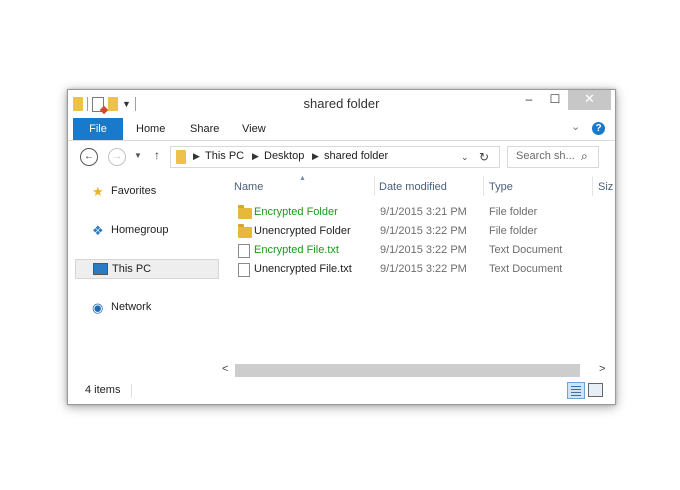 The image size is (680, 490). I want to click on up-button: ↑, so click(157, 155).